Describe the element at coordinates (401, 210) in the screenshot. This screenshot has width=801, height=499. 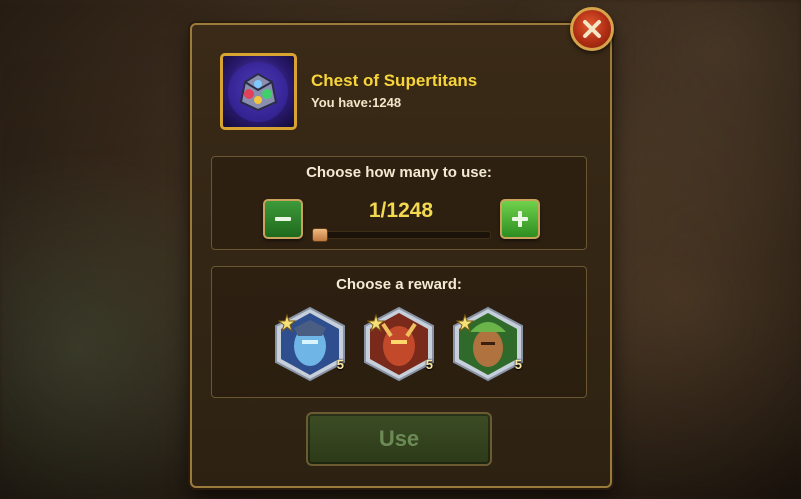
I see `quantity-value: 1/1248` at that location.